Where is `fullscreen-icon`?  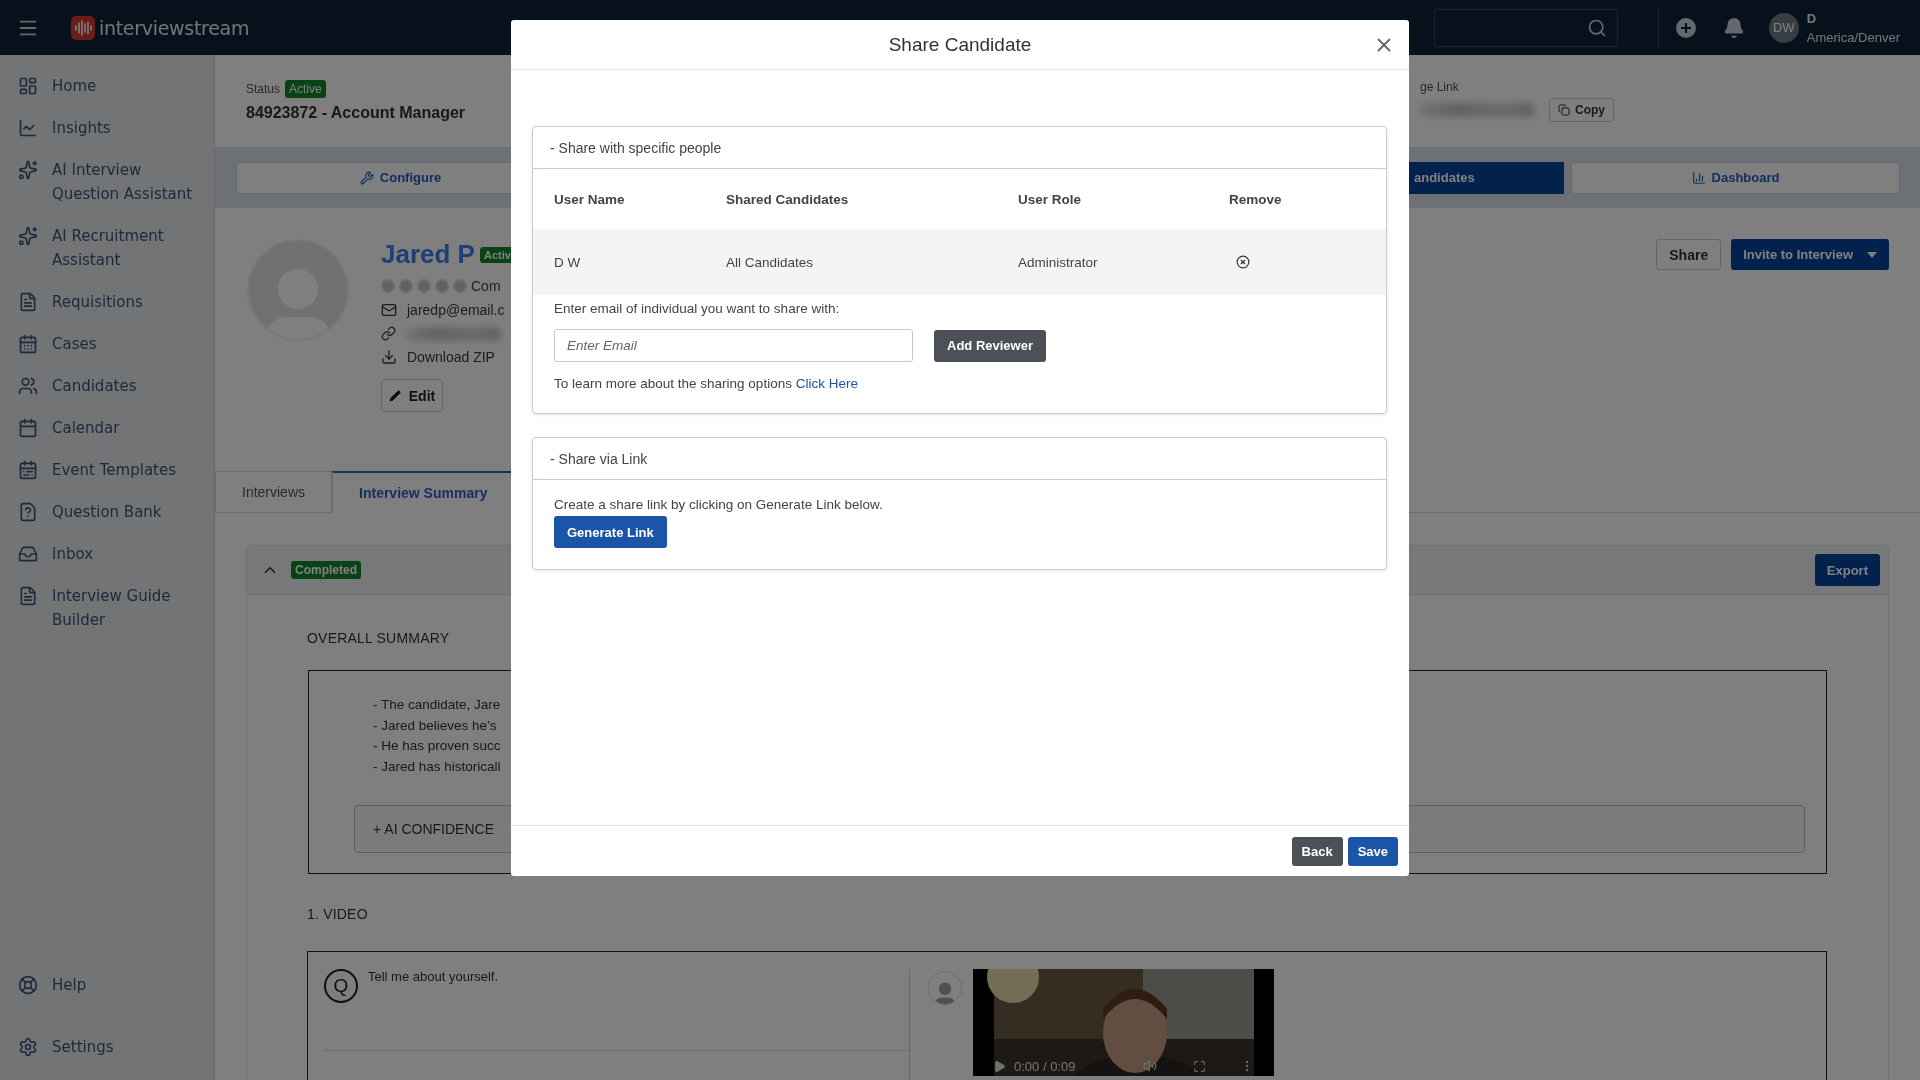 fullscreen-icon is located at coordinates (1199, 1066).